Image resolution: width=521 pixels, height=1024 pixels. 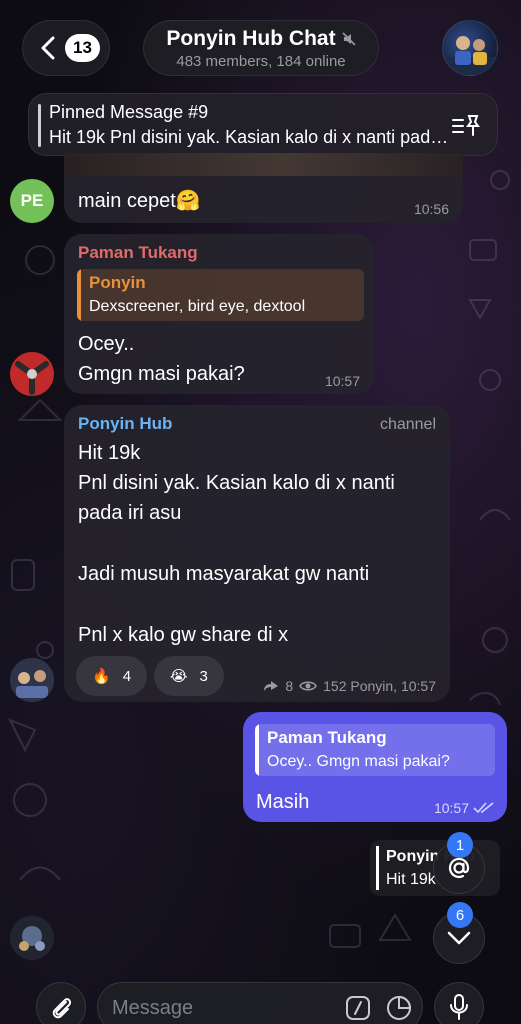 What do you see at coordinates (358, 1008) in the screenshot?
I see `command-slash-icon` at bounding box center [358, 1008].